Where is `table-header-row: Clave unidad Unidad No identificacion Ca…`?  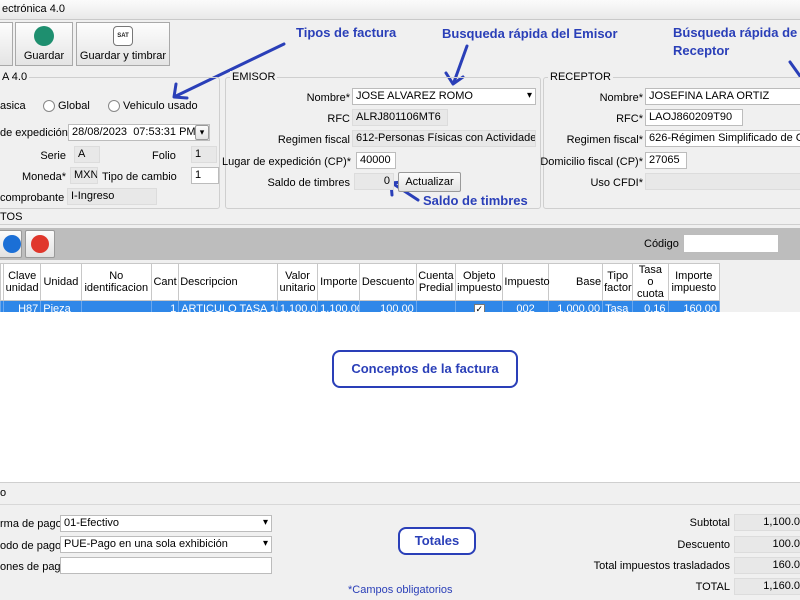
table-header-row: Clave unidad Unidad No identificacion Ca… is located at coordinates (360, 282).